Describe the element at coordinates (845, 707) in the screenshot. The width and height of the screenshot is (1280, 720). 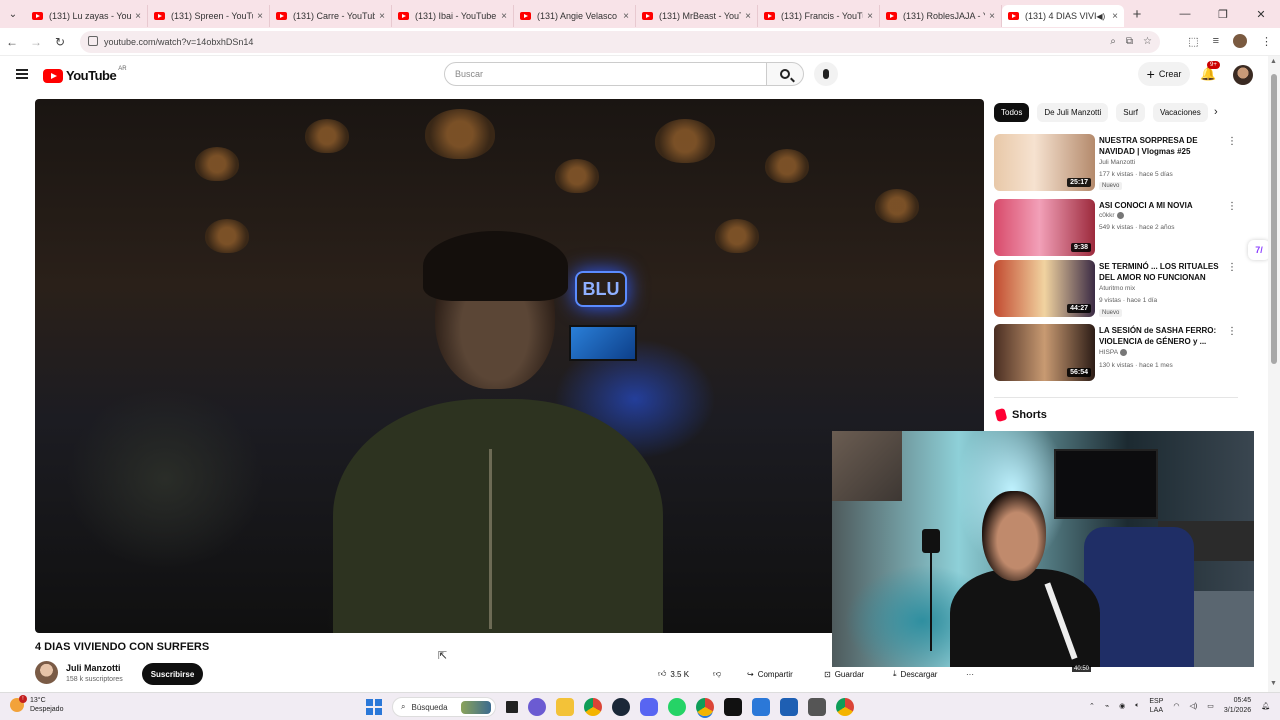
I see `chrome-profile-icon` at that location.